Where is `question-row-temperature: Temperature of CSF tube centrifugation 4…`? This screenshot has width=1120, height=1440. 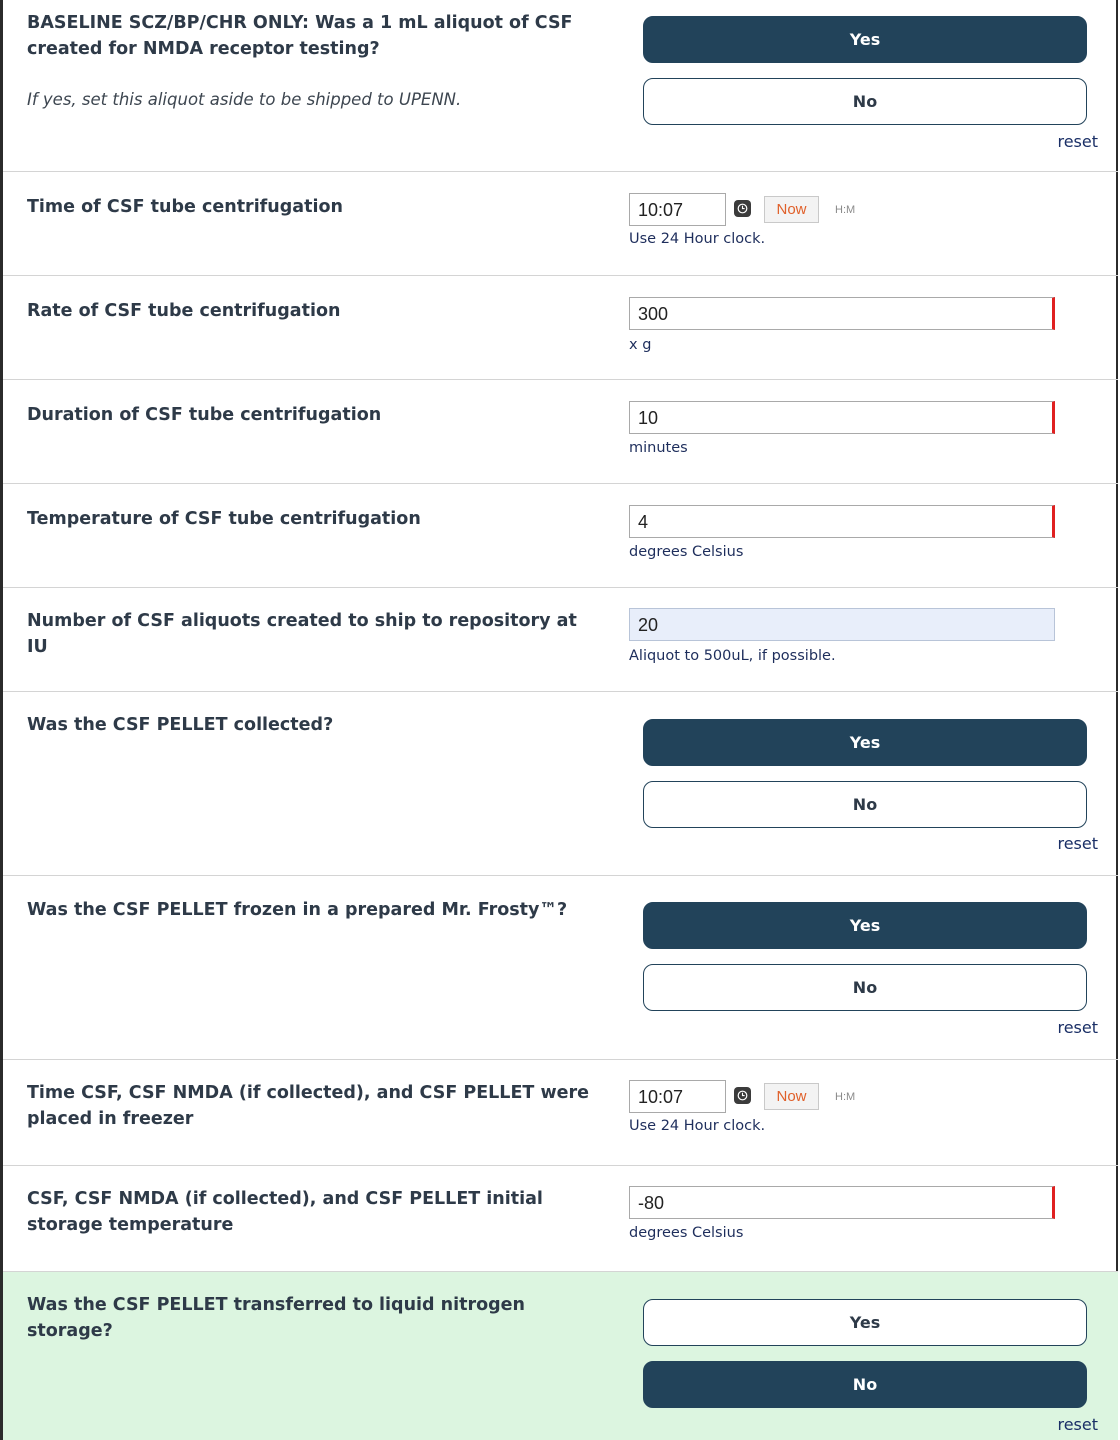 question-row-temperature: Temperature of CSF tube centrifugation 4… is located at coordinates (560, 536).